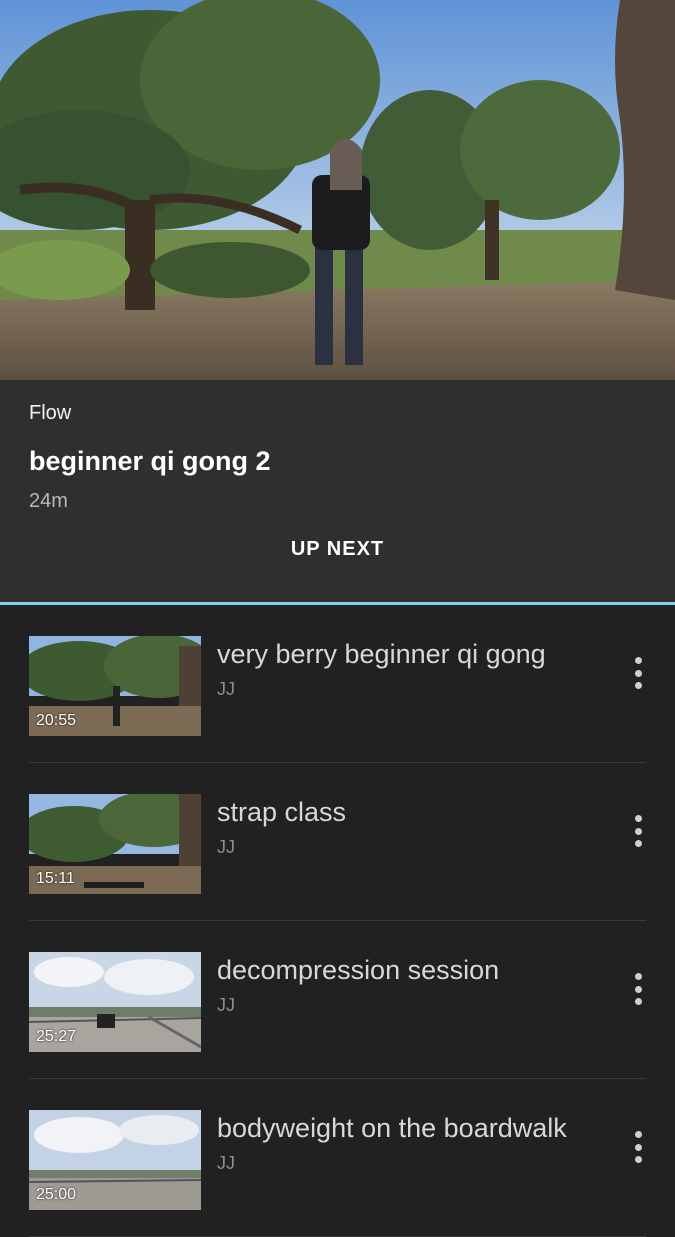  Describe the element at coordinates (281, 812) in the screenshot. I see `video-name: strap class` at that location.